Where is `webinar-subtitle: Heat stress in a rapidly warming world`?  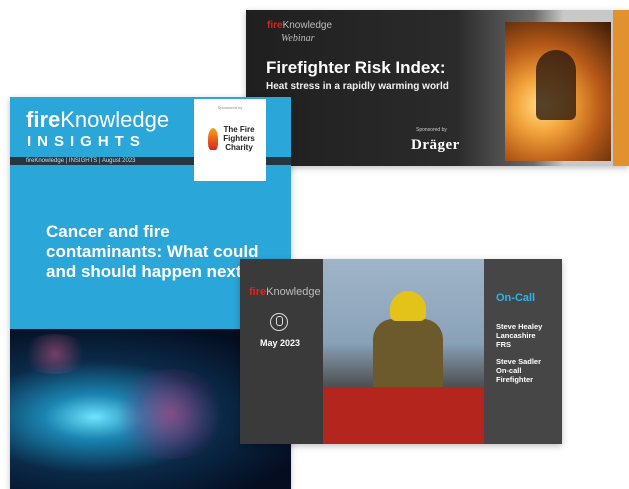
webinar-subtitle: Heat stress in a rapidly warming world is located at coordinates (357, 86).